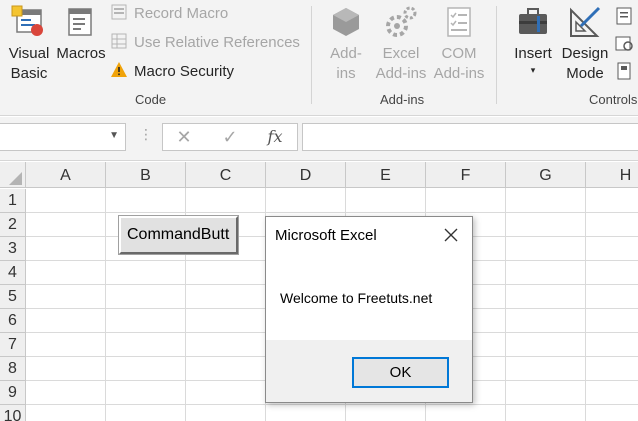  Describe the element at coordinates (585, 21) in the screenshot. I see `design-mode-icon` at that location.